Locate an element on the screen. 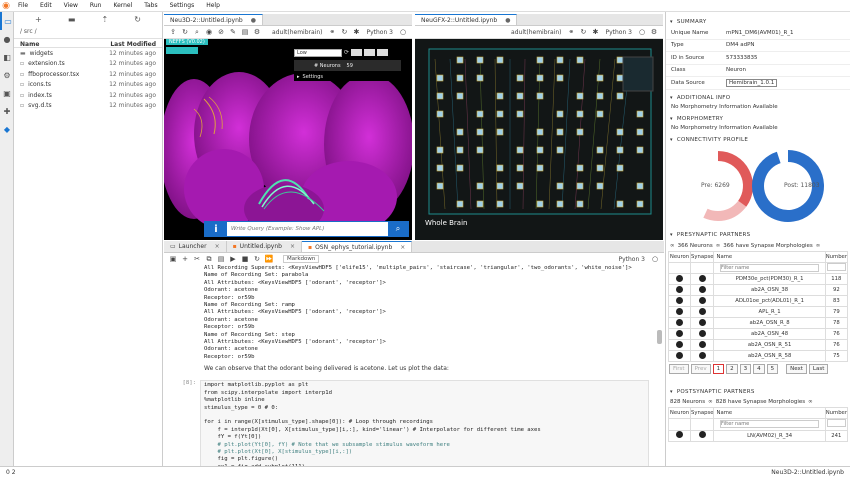 The height and width of the screenshot is (478, 850). copy-icon: ⧉ is located at coordinates (209, 259).